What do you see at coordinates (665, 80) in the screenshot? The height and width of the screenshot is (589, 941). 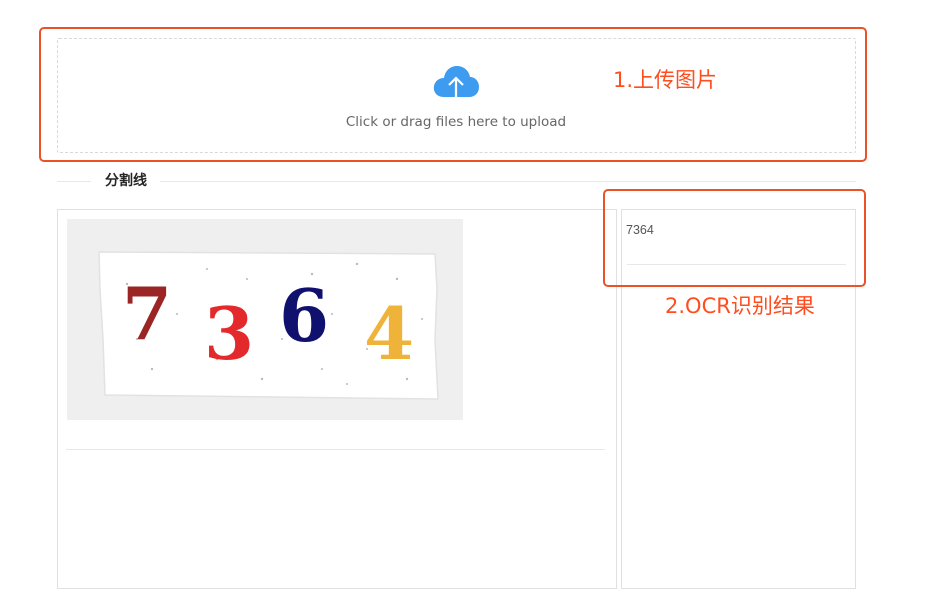 I see `annotation-label-upload: 1.上传图片` at bounding box center [665, 80].